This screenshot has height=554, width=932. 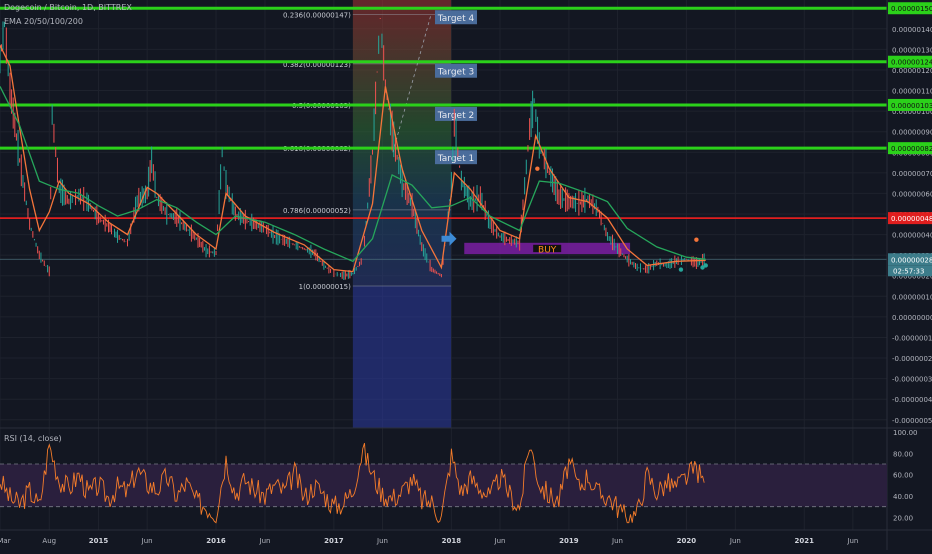 What do you see at coordinates (912, 50) in the screenshot?
I see `price-axis-tick: 0.00000130` at bounding box center [912, 50].